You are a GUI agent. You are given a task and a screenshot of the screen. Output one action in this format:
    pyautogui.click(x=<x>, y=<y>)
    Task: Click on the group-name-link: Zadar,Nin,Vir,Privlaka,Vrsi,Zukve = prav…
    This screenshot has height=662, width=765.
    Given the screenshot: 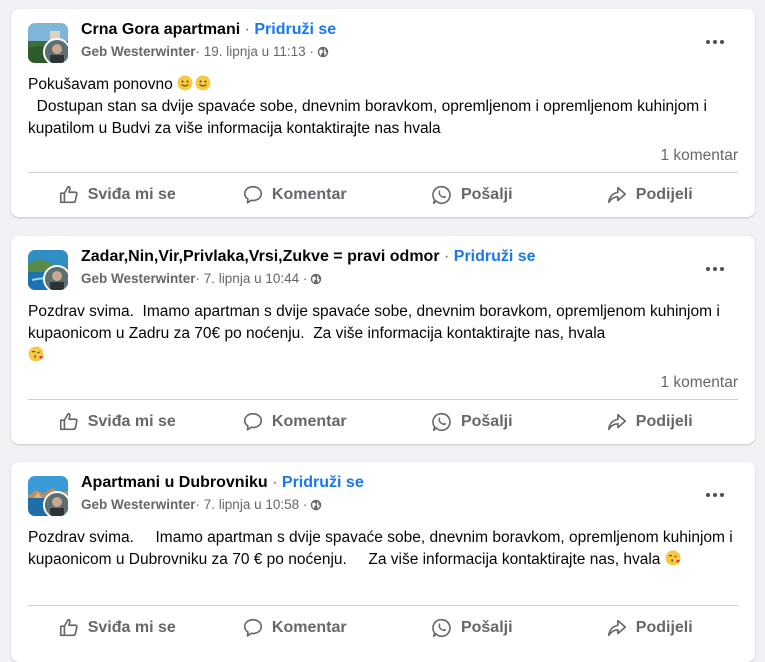 What is the action you would take?
    pyautogui.click(x=260, y=256)
    